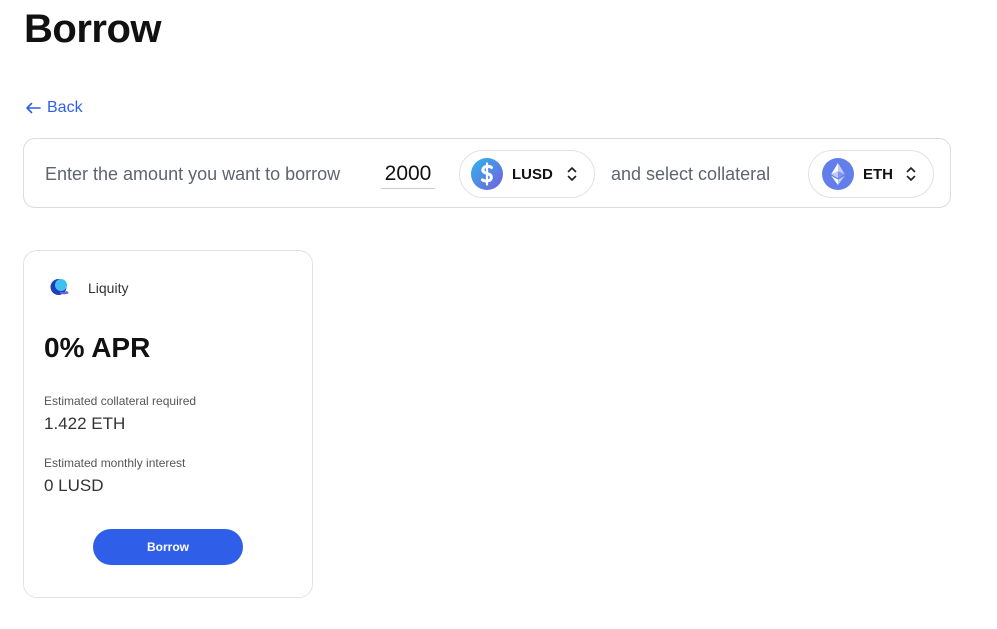 Image resolution: width=997 pixels, height=629 pixels. What do you see at coordinates (65, 107) in the screenshot?
I see `back-label: Back` at bounding box center [65, 107].